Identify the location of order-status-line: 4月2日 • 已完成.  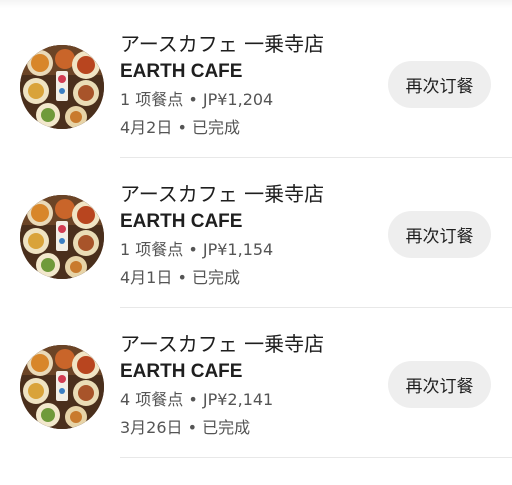
(180, 127).